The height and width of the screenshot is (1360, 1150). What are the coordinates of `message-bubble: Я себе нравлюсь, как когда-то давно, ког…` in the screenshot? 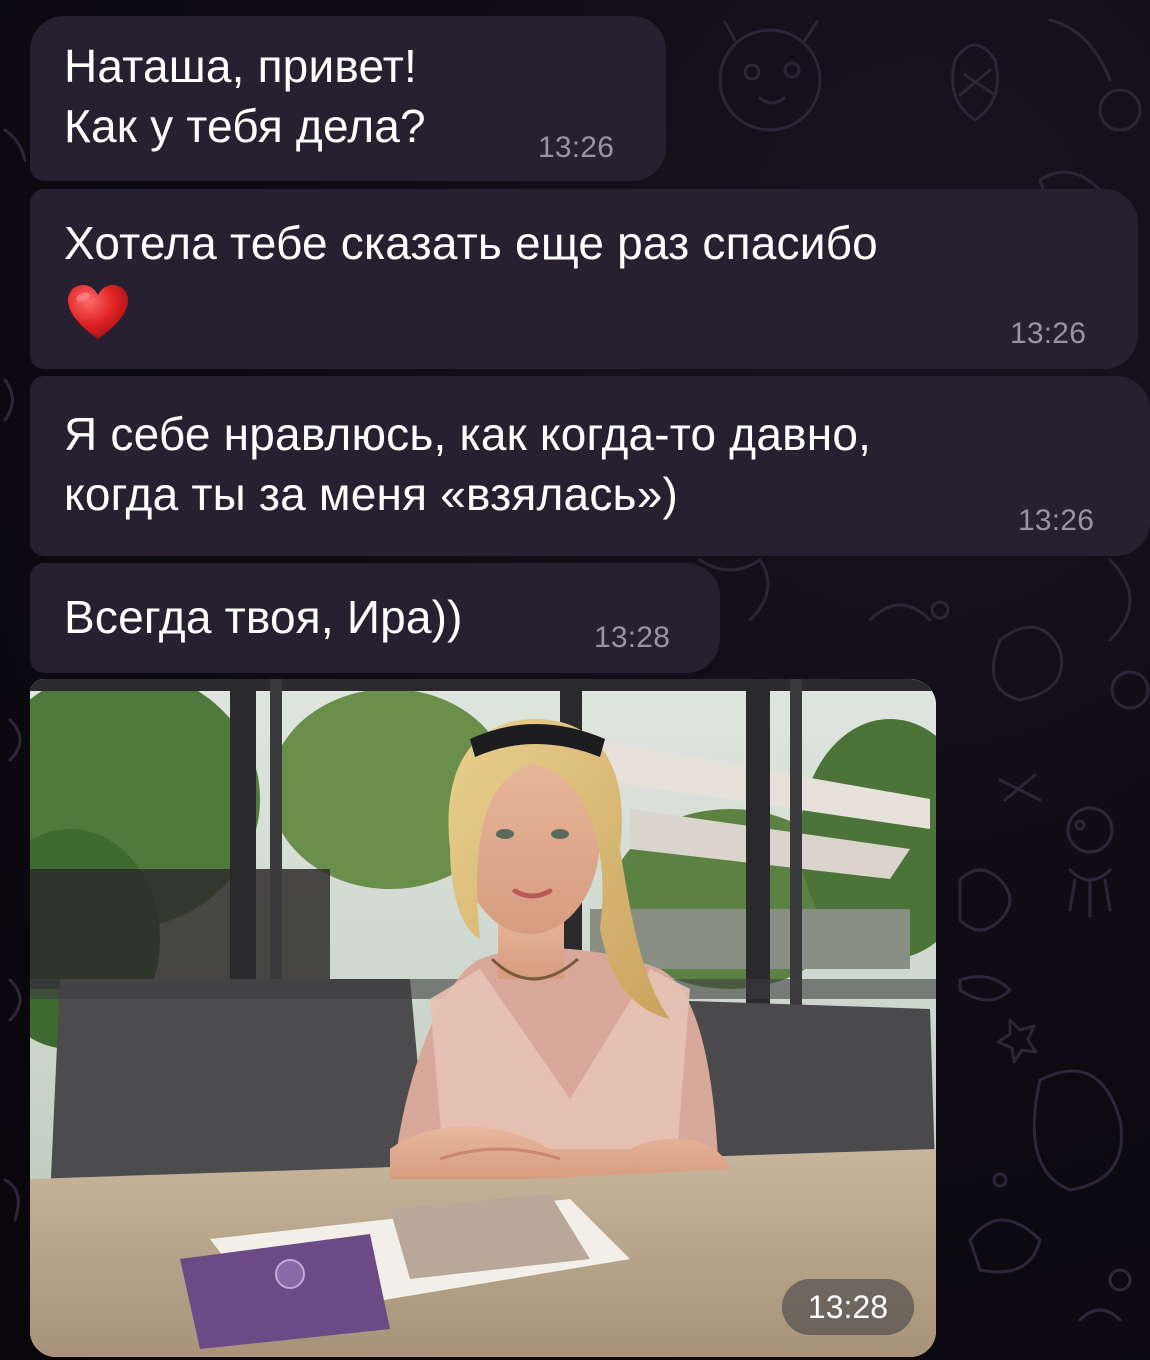 It's located at (590, 466).